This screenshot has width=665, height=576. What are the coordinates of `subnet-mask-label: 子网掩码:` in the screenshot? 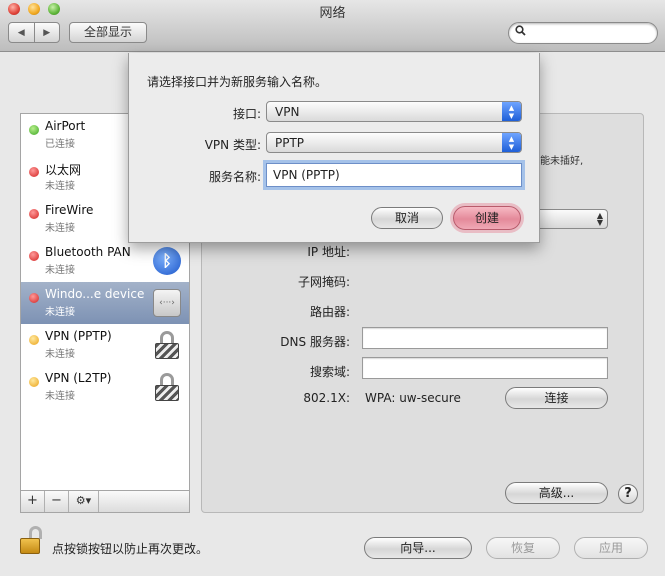 It's located at (323, 282).